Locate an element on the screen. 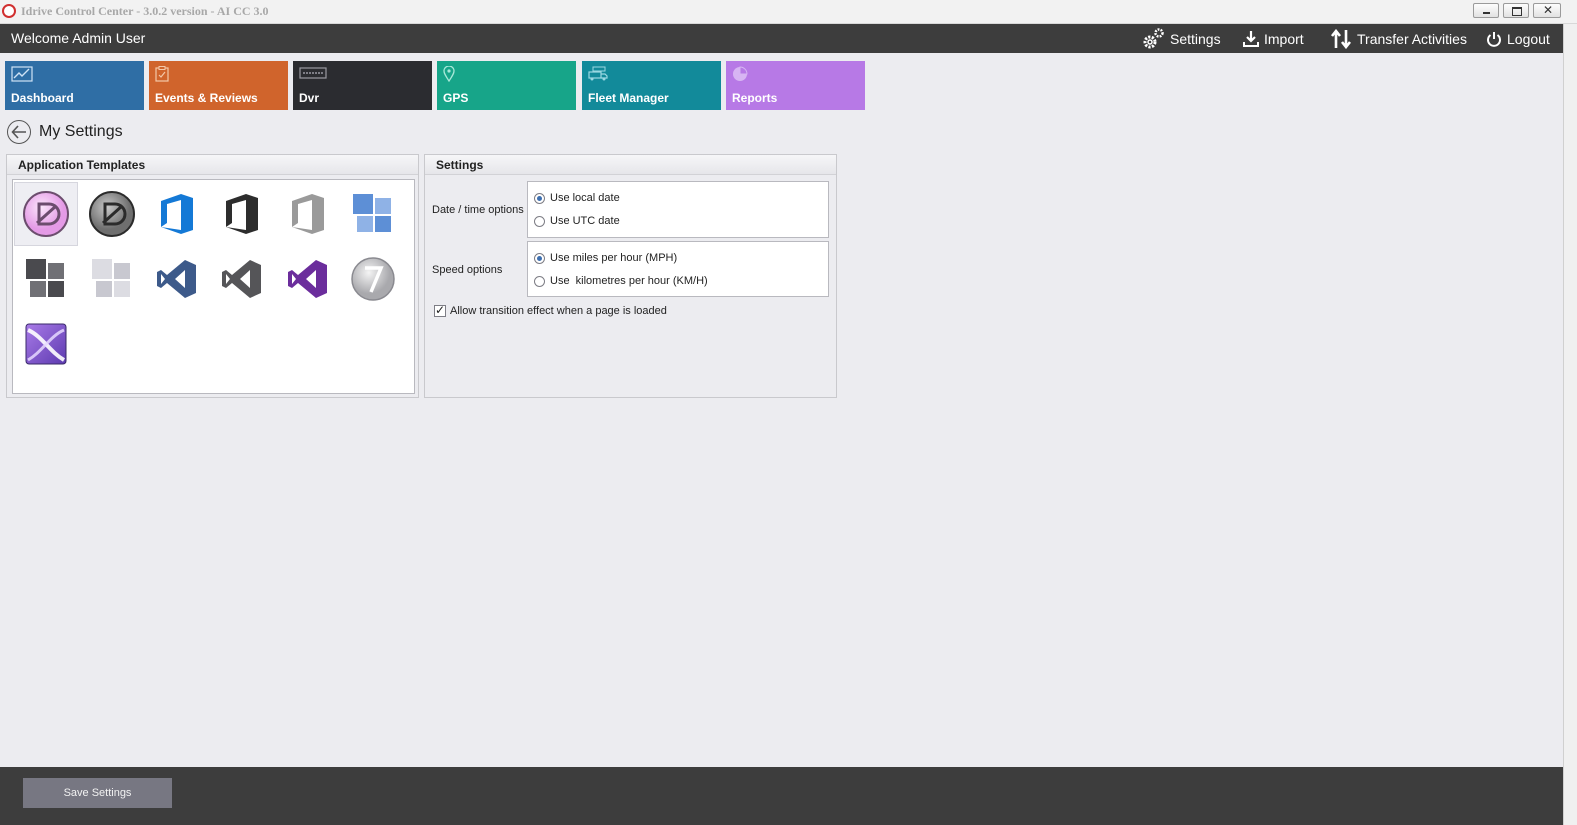  transfer-label: Transfer Activities is located at coordinates (1412, 39).